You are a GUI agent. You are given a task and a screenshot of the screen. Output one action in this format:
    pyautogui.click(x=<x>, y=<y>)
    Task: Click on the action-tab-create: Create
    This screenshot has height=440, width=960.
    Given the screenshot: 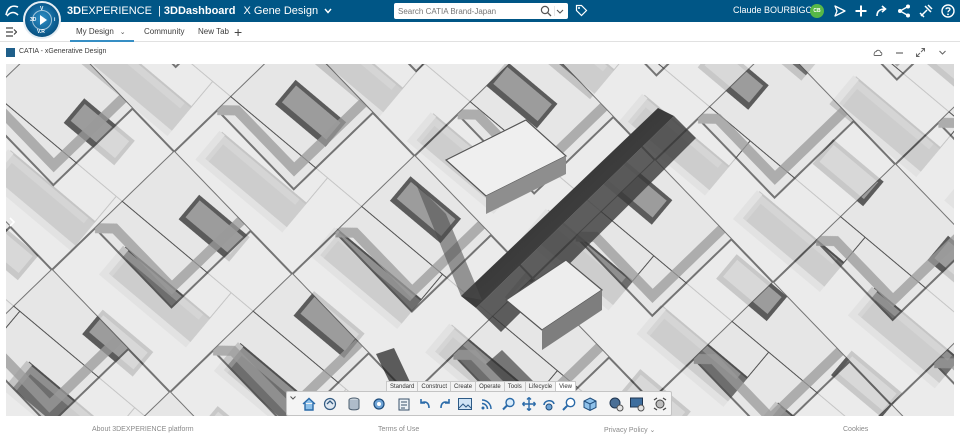 What is the action you would take?
    pyautogui.click(x=463, y=386)
    